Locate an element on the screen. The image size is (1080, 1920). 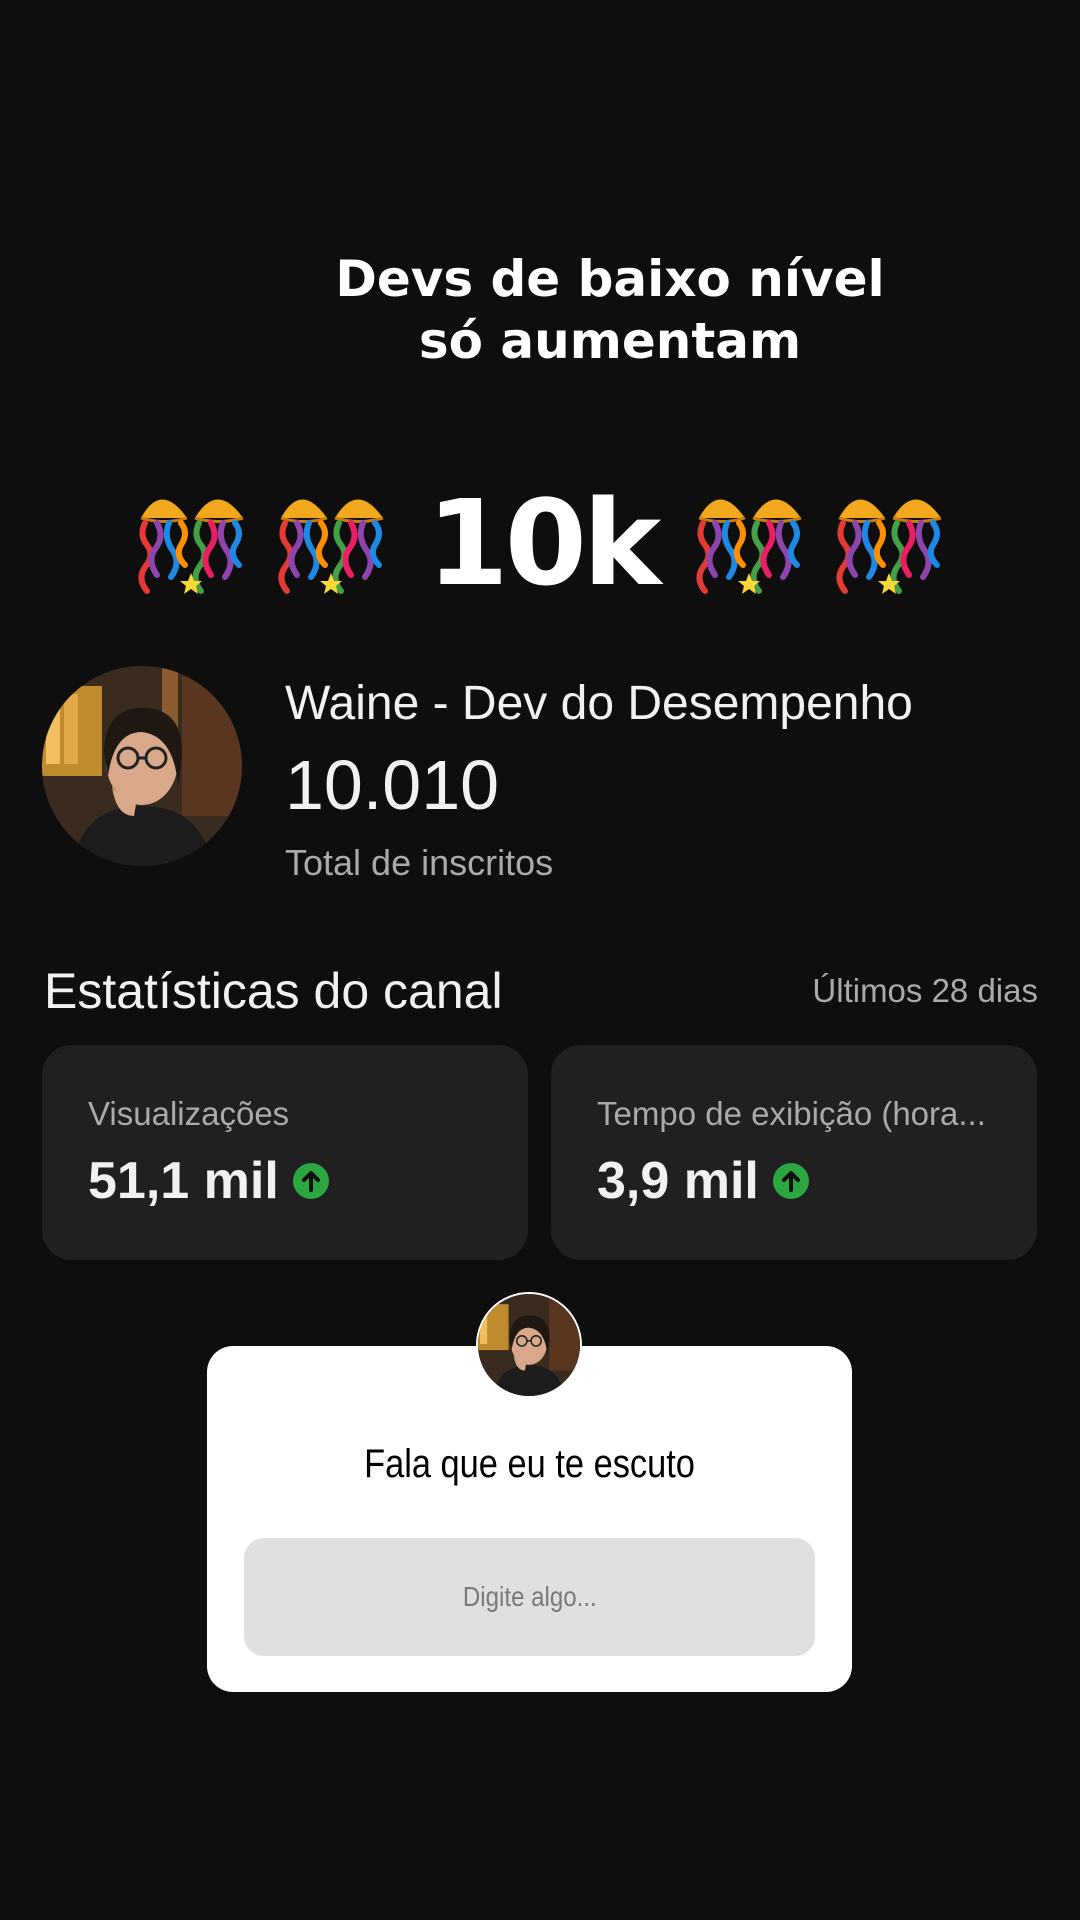
stat-value-row: 51,1 mil is located at coordinates (308, 1181).